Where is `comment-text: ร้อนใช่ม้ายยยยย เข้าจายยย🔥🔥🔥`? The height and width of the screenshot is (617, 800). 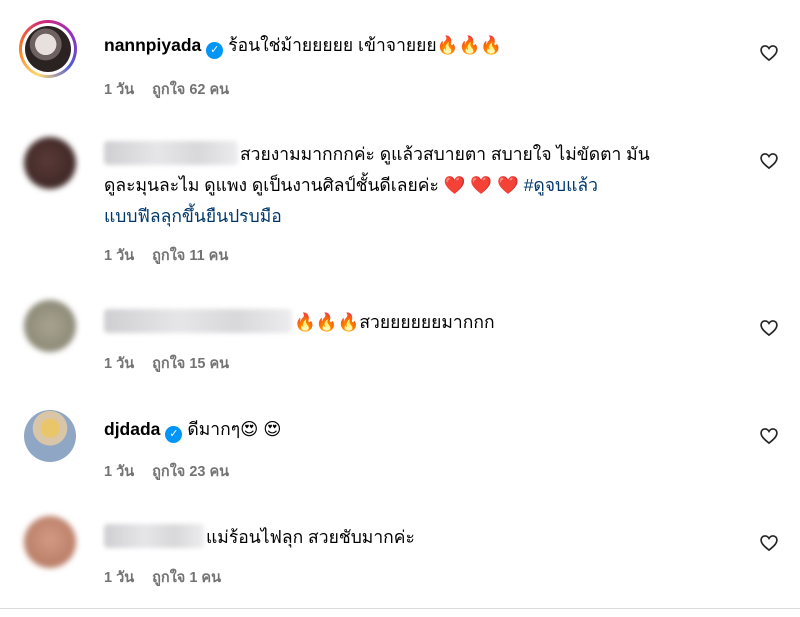 comment-text: ร้อนใช่ม้ายยยยย เข้าจายยย🔥🔥🔥 is located at coordinates (365, 45).